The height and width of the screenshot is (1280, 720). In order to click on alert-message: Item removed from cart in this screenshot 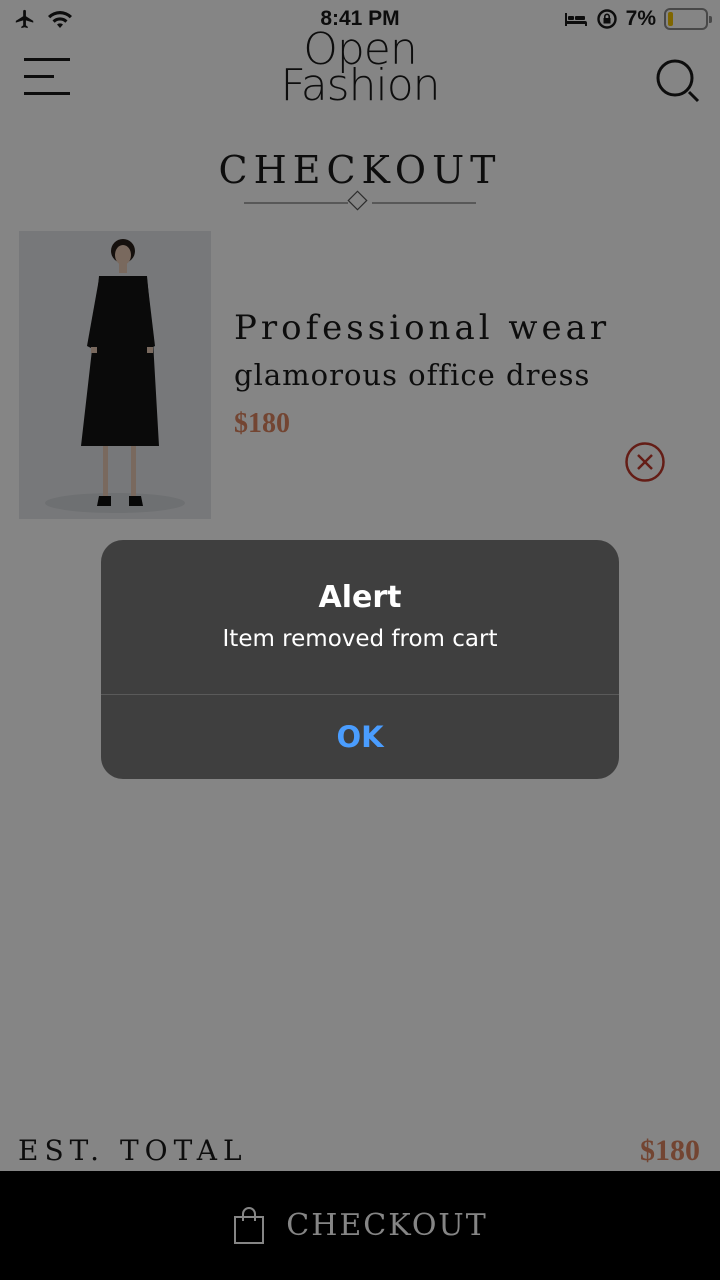, I will do `click(360, 639)`.